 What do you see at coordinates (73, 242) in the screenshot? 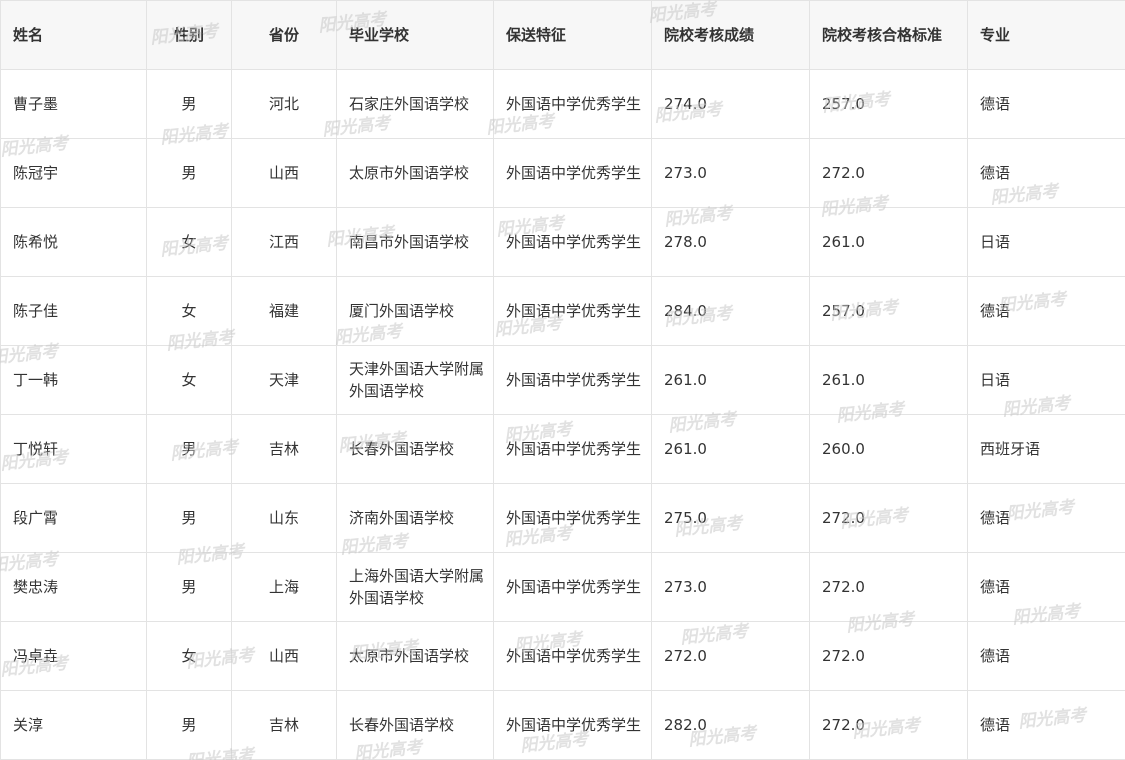
I see `cell-name: 陈希悦` at bounding box center [73, 242].